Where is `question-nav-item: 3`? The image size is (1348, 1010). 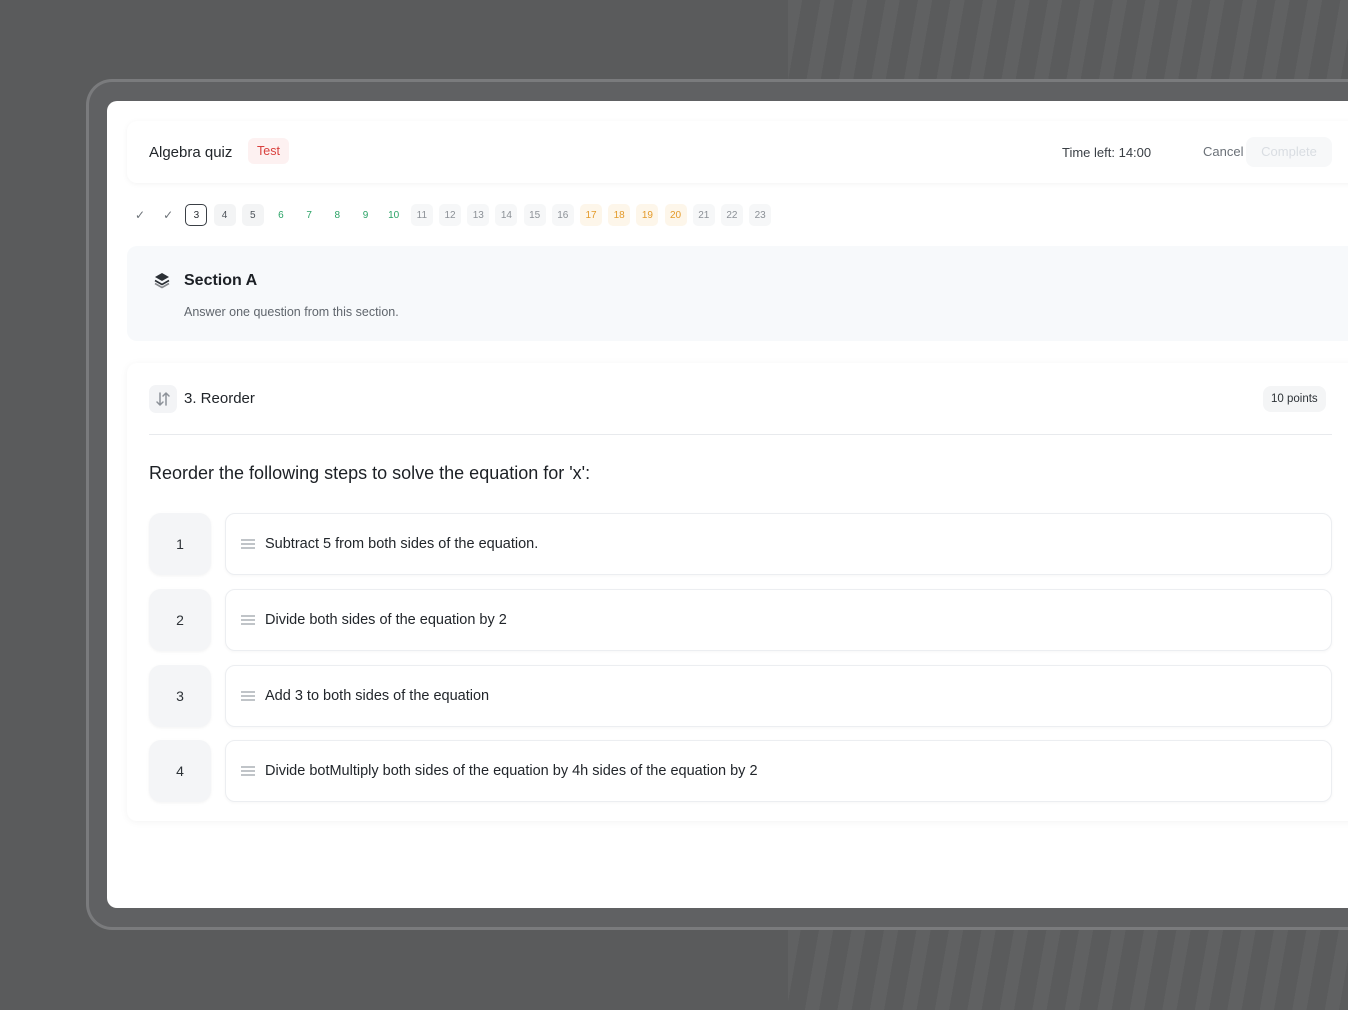 question-nav-item: 3 is located at coordinates (196, 215).